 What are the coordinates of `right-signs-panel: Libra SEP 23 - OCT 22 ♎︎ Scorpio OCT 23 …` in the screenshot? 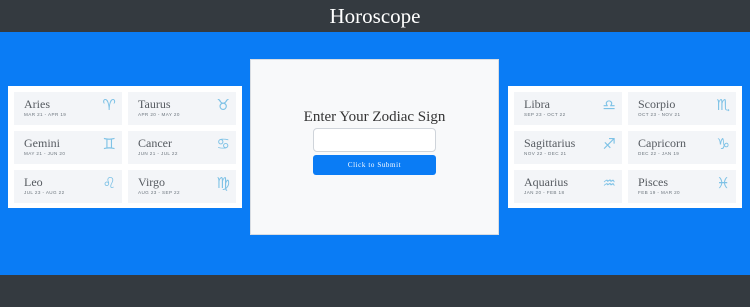 It's located at (625, 147).